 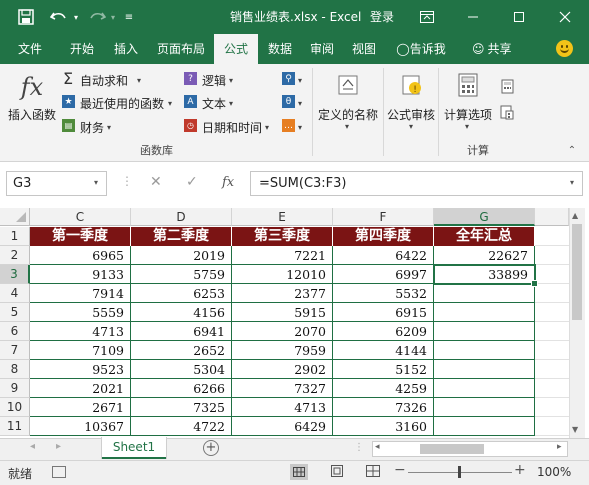 What do you see at coordinates (300, 103) in the screenshot?
I see `math-dropdown-icon: ▾` at bounding box center [300, 103].